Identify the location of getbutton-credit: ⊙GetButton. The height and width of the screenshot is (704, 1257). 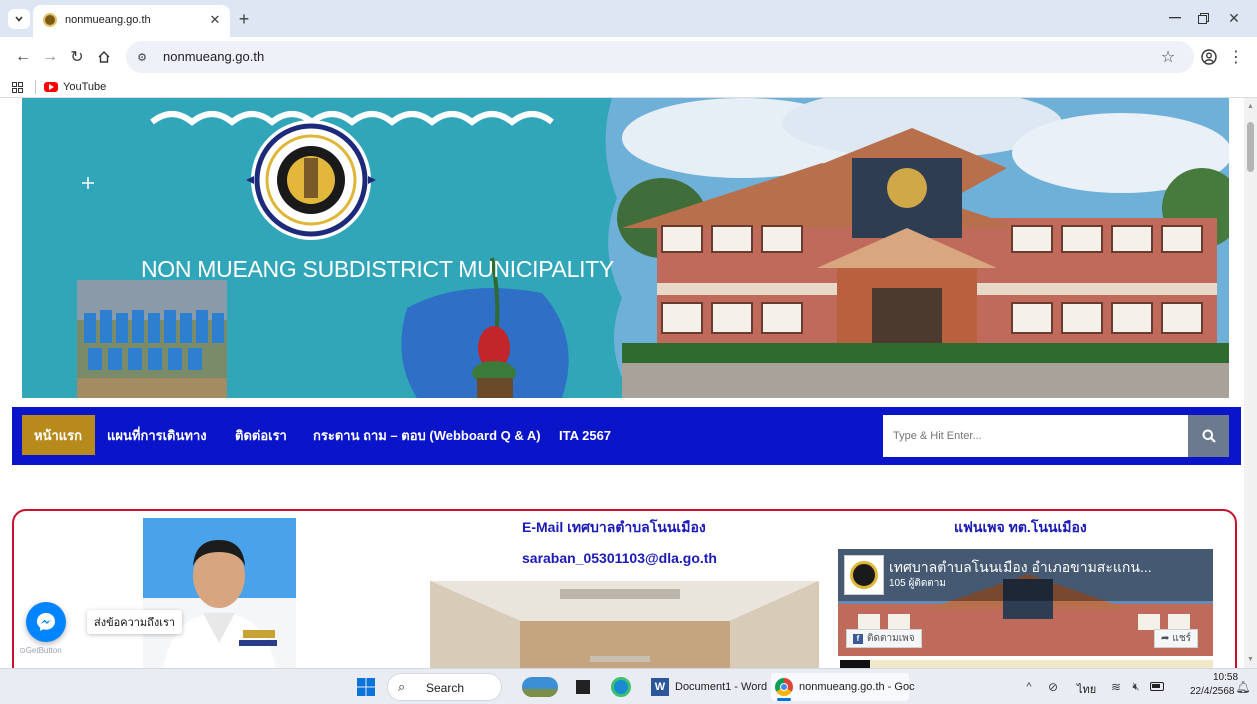
(40, 650).